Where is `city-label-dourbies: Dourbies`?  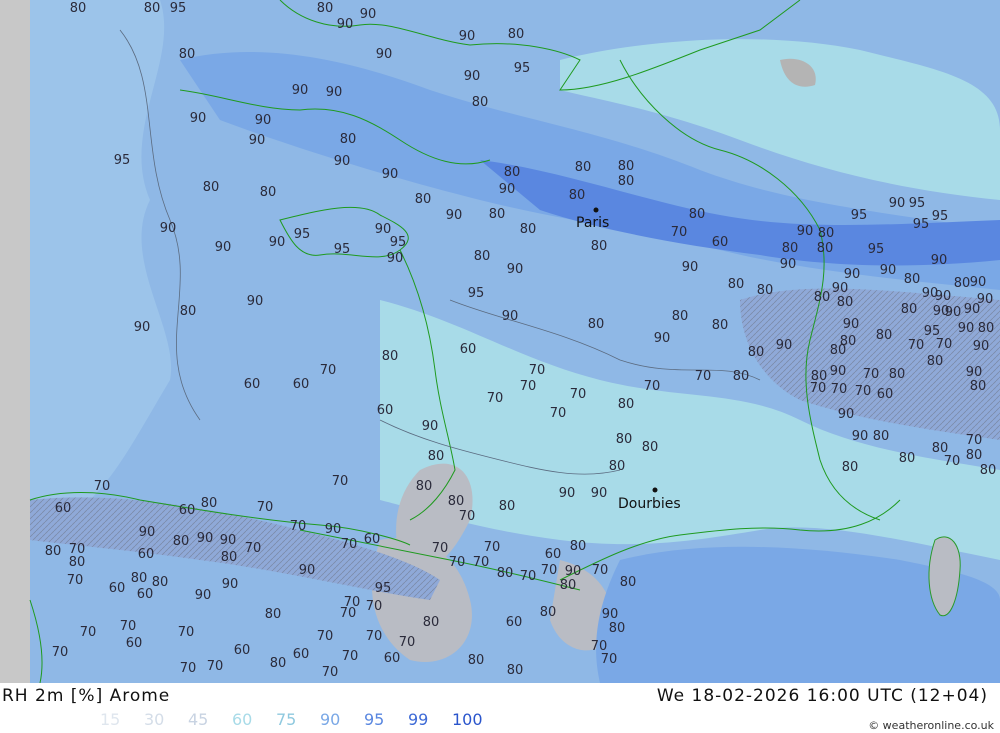 city-label-dourbies: Dourbies is located at coordinates (649, 504).